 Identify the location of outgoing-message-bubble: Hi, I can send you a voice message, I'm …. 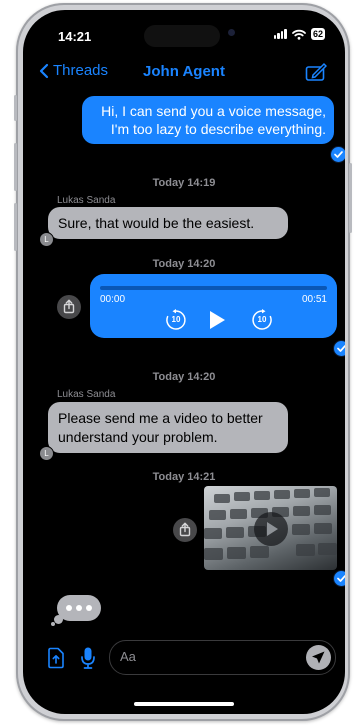
(208, 120).